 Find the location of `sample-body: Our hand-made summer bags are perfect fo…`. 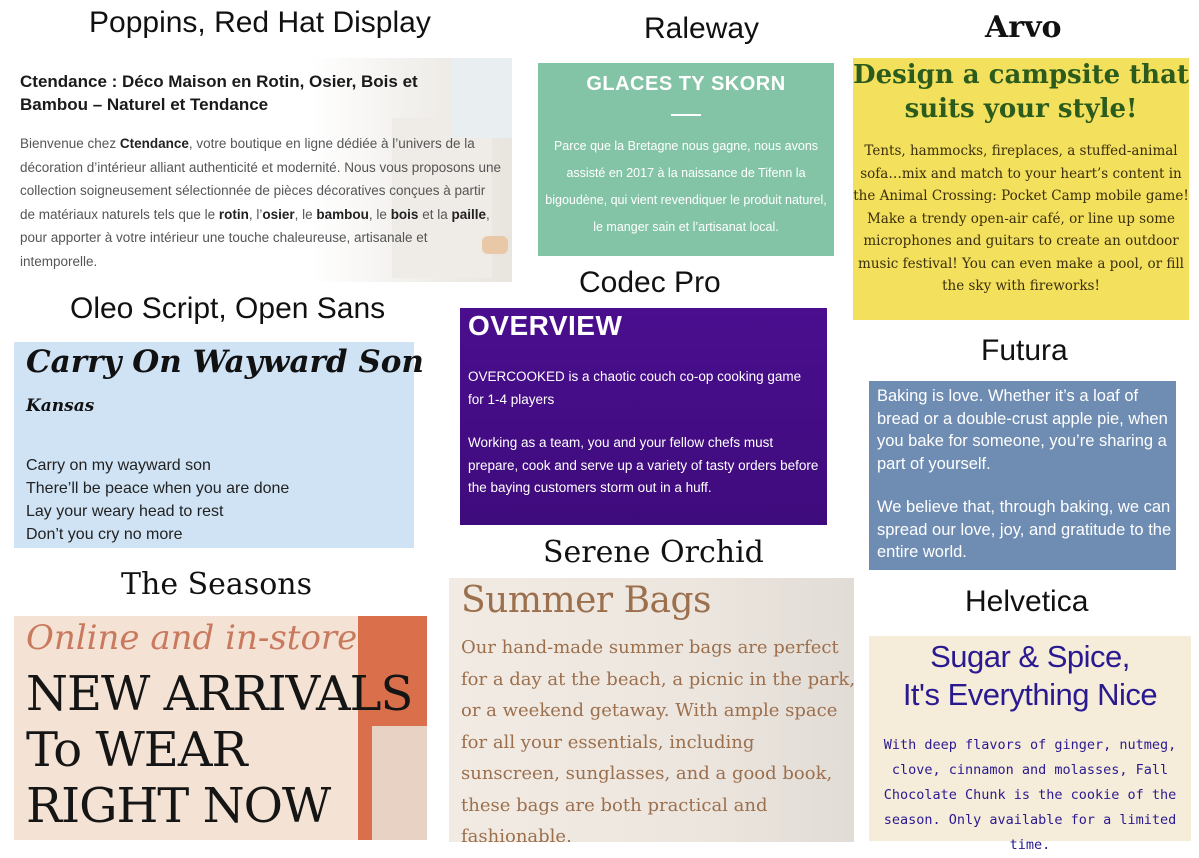

sample-body: Our hand-made summer bags are perfect fo… is located at coordinates (657, 739).